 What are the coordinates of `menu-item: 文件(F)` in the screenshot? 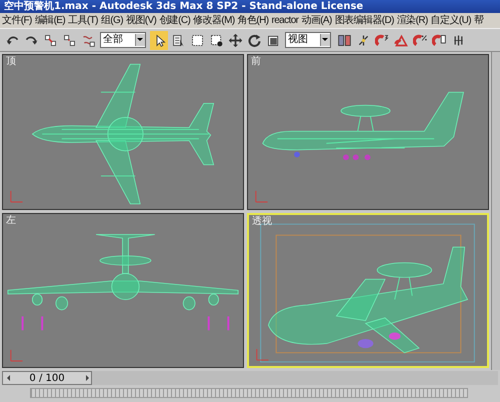 It's located at (17, 20).